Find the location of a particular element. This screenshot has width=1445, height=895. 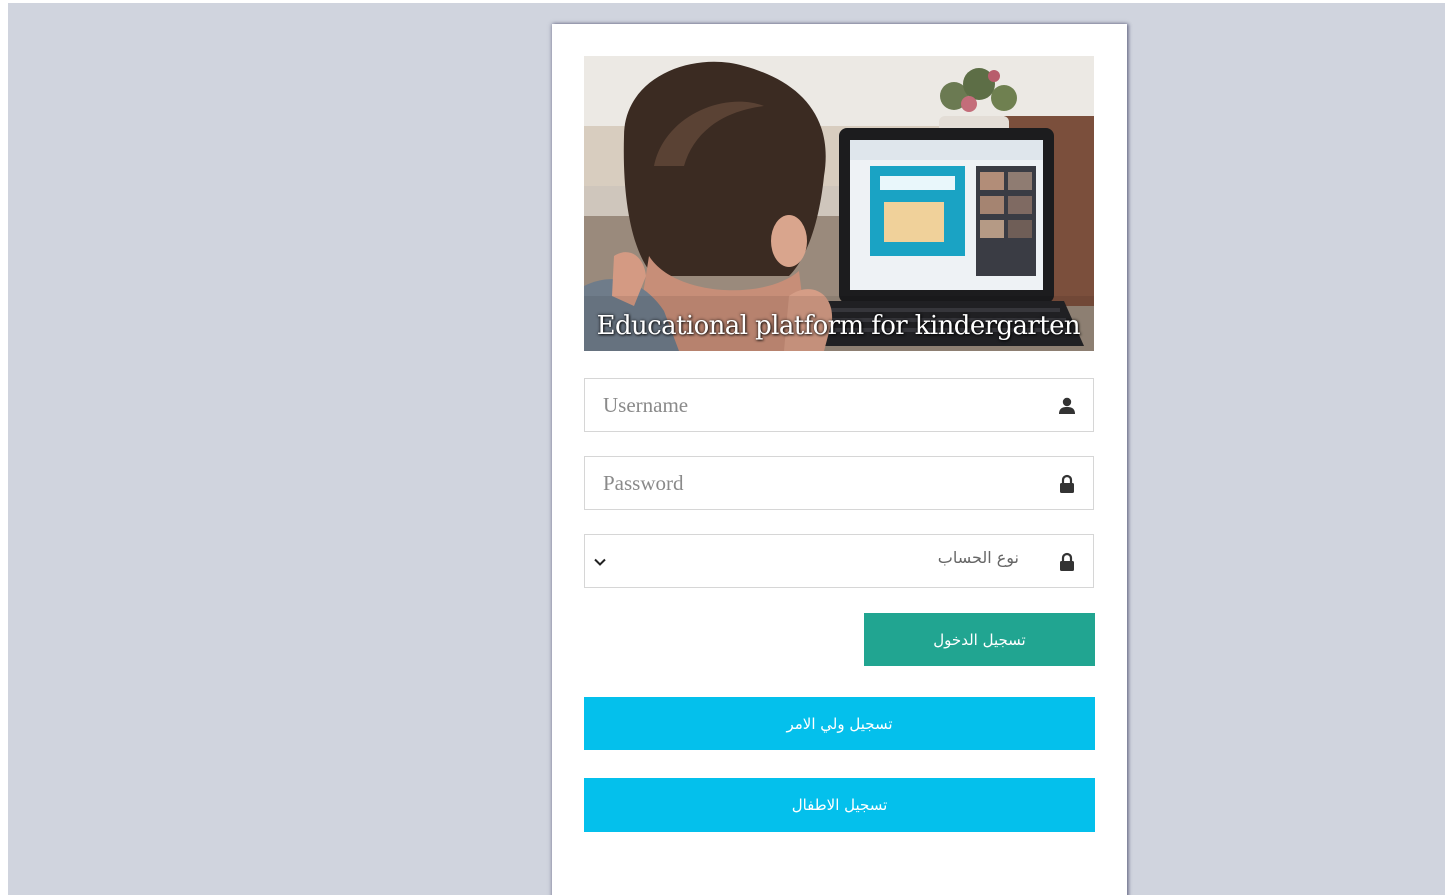

hero-photo is located at coordinates (839, 203).